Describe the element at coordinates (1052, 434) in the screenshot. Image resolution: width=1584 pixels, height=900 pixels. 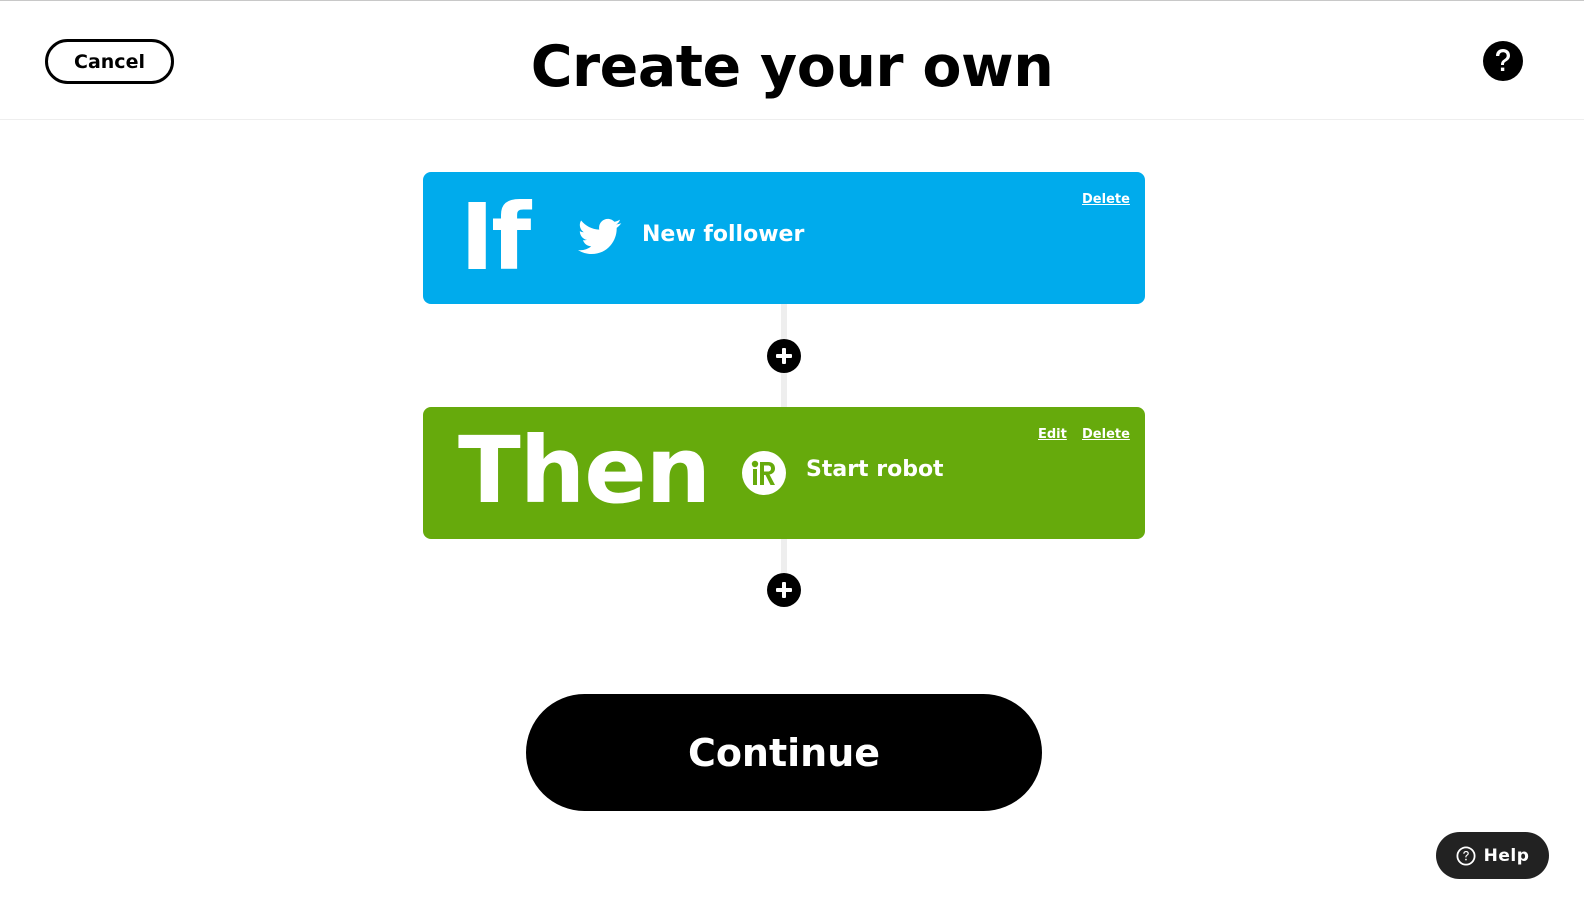
I see `action-edit-link: Edit` at that location.